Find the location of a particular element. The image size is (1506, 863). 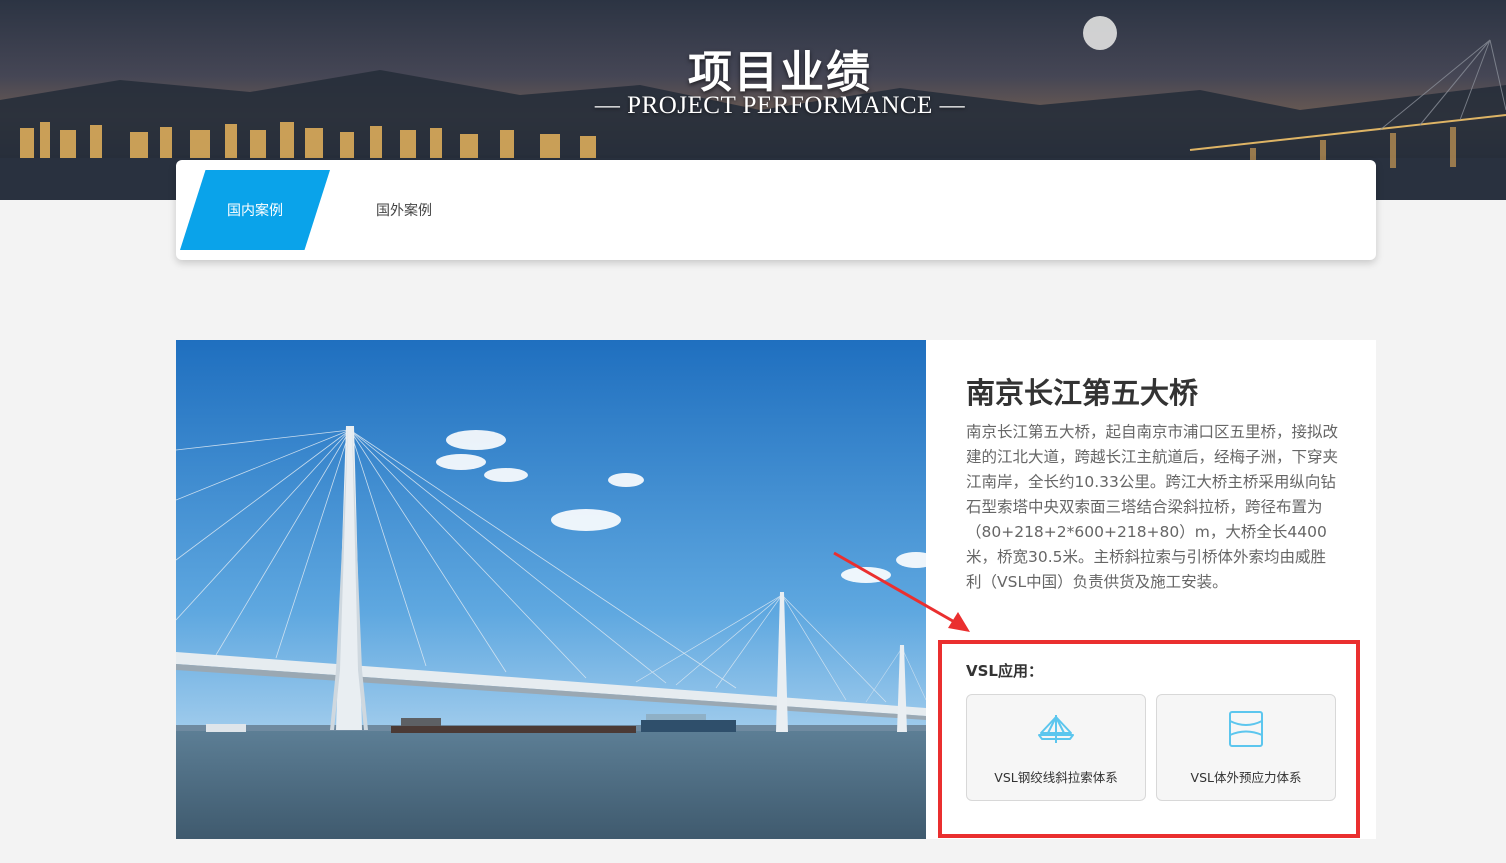

project-title: 南京长江第五大桥 is located at coordinates (1082, 393).